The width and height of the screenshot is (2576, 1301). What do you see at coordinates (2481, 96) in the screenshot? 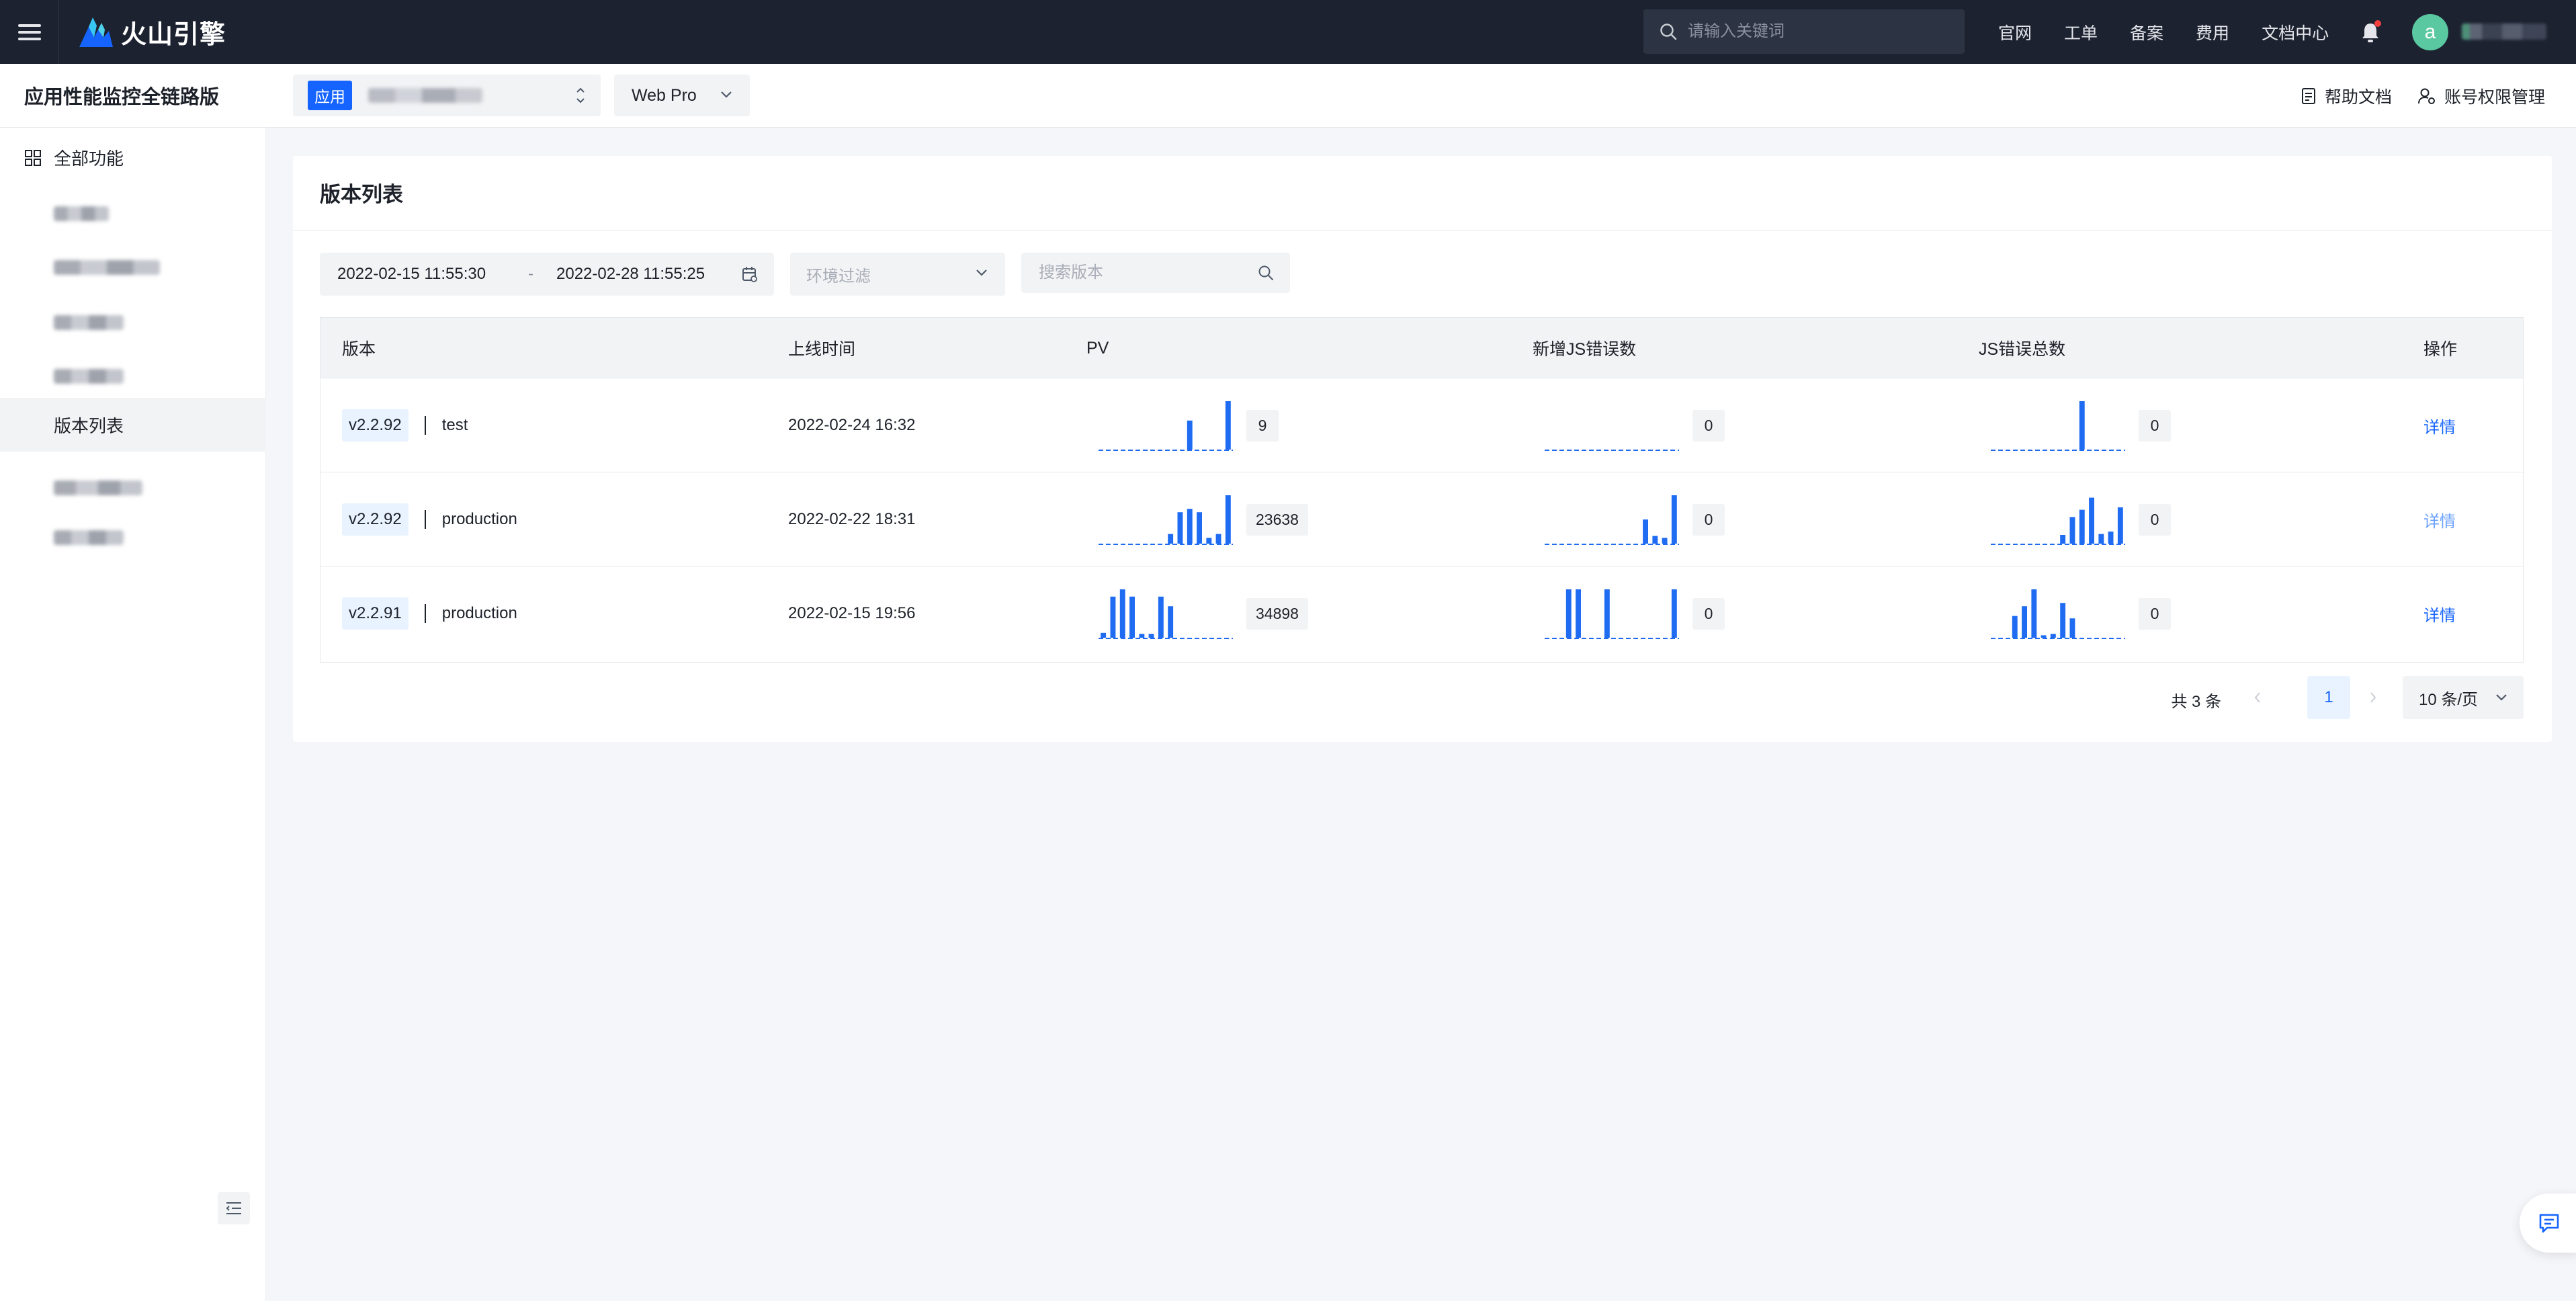
I see `account-permissions-link: 账号权限管理` at bounding box center [2481, 96].